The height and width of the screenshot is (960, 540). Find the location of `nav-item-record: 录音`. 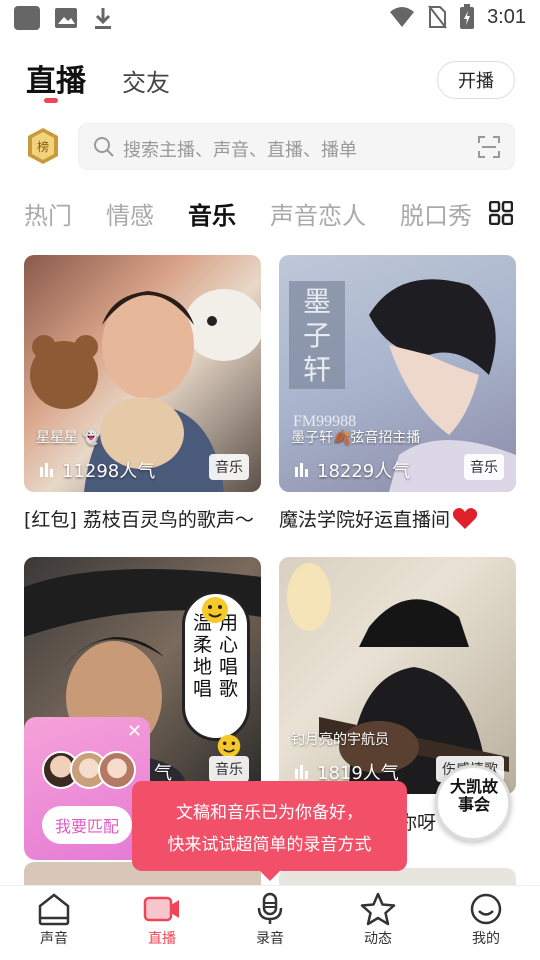

nav-item-record: 录音 is located at coordinates (270, 923).